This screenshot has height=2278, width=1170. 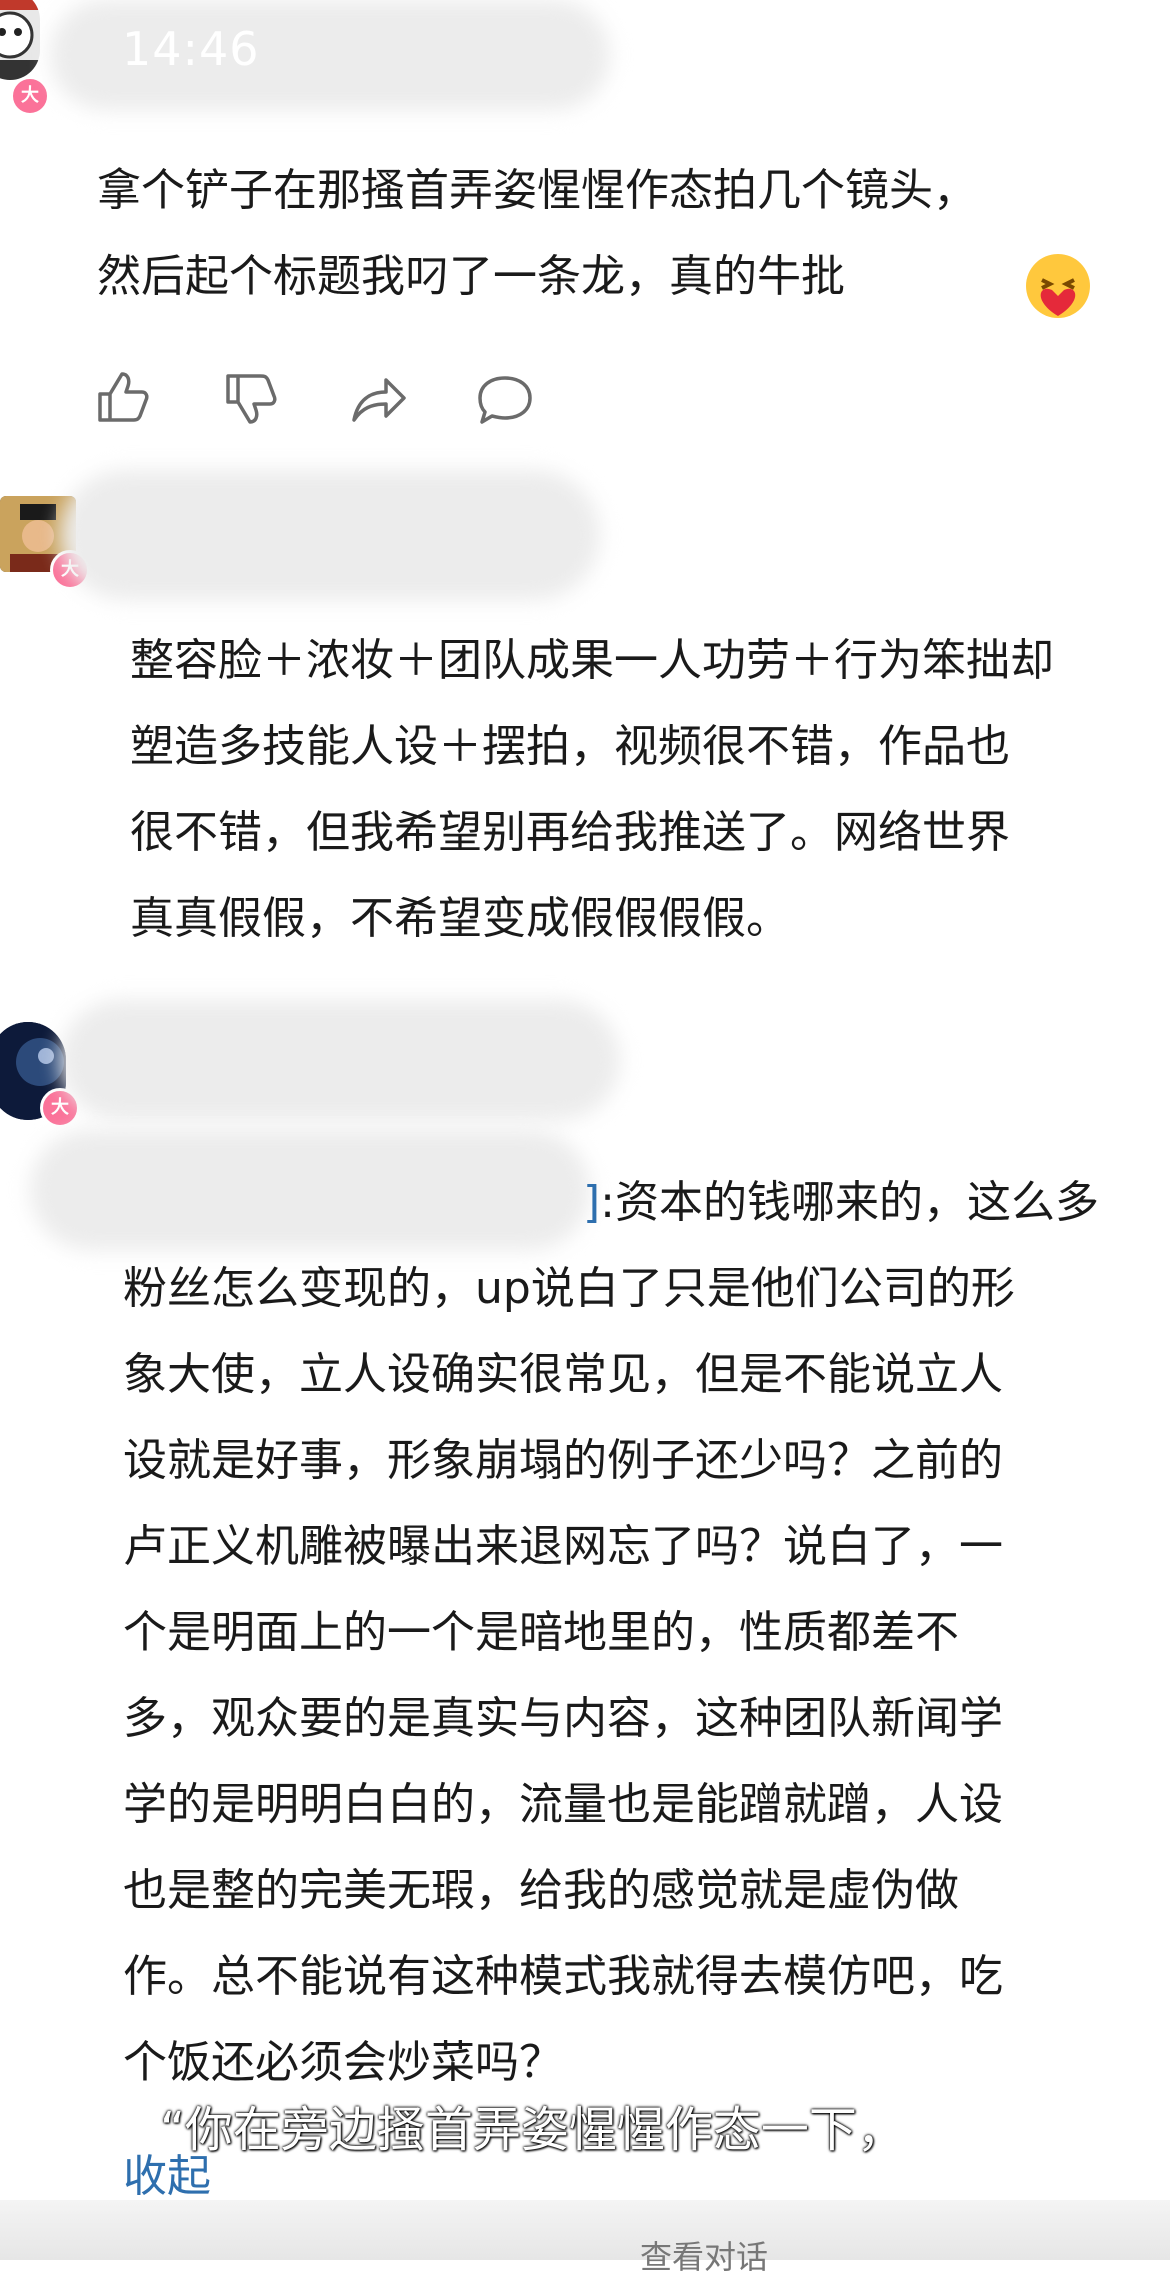 I want to click on comment-line: 也是整的完美无瑕，给我的感觉就是虚伪做, so click(x=541, y=1890).